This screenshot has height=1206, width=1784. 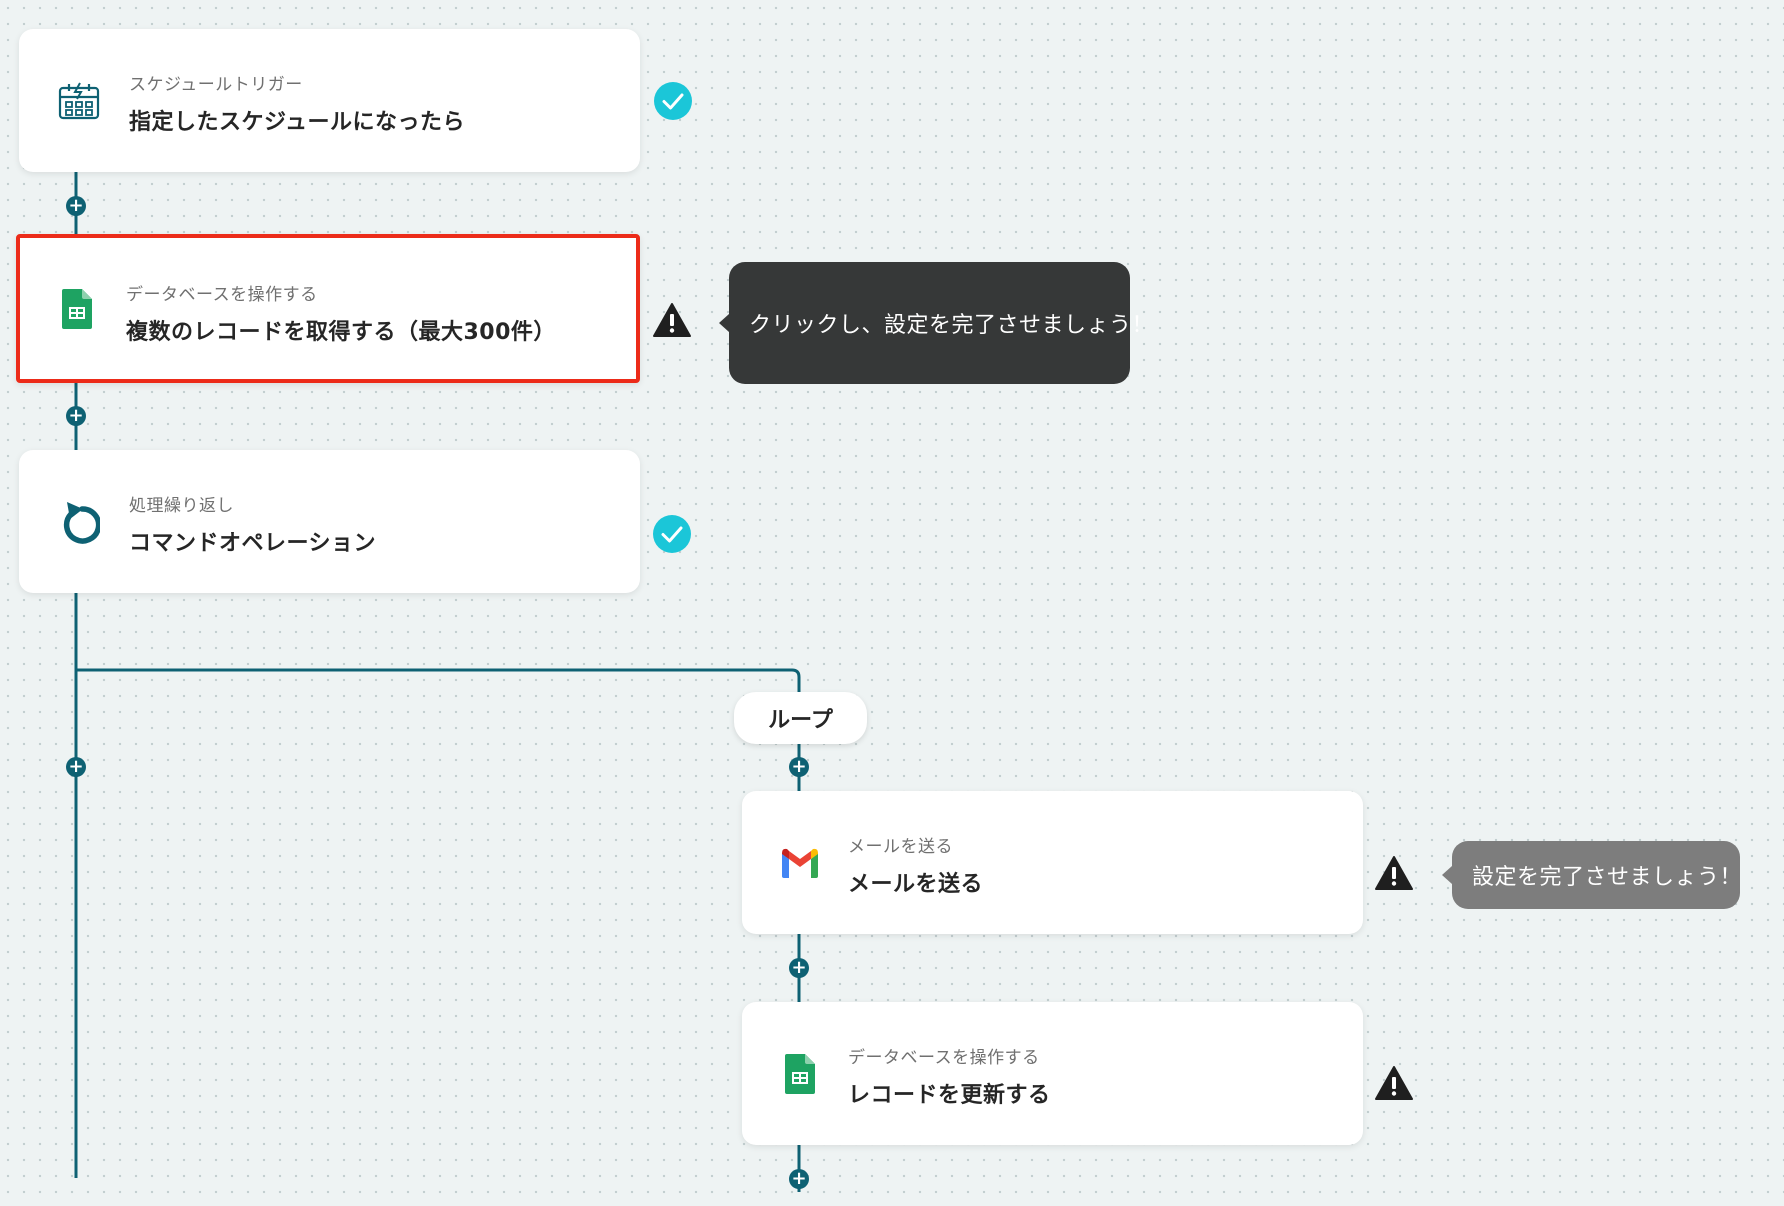 I want to click on loop-branch-line, so click(x=438, y=681).